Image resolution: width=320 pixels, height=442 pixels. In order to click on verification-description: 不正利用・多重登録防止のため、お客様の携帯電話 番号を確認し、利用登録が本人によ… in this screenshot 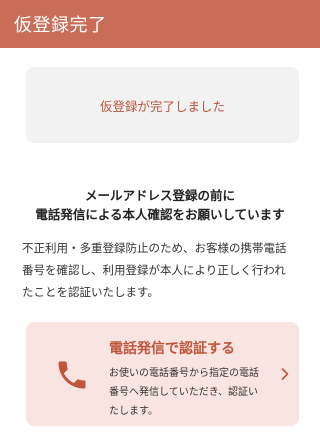, I will do `click(163, 270)`.